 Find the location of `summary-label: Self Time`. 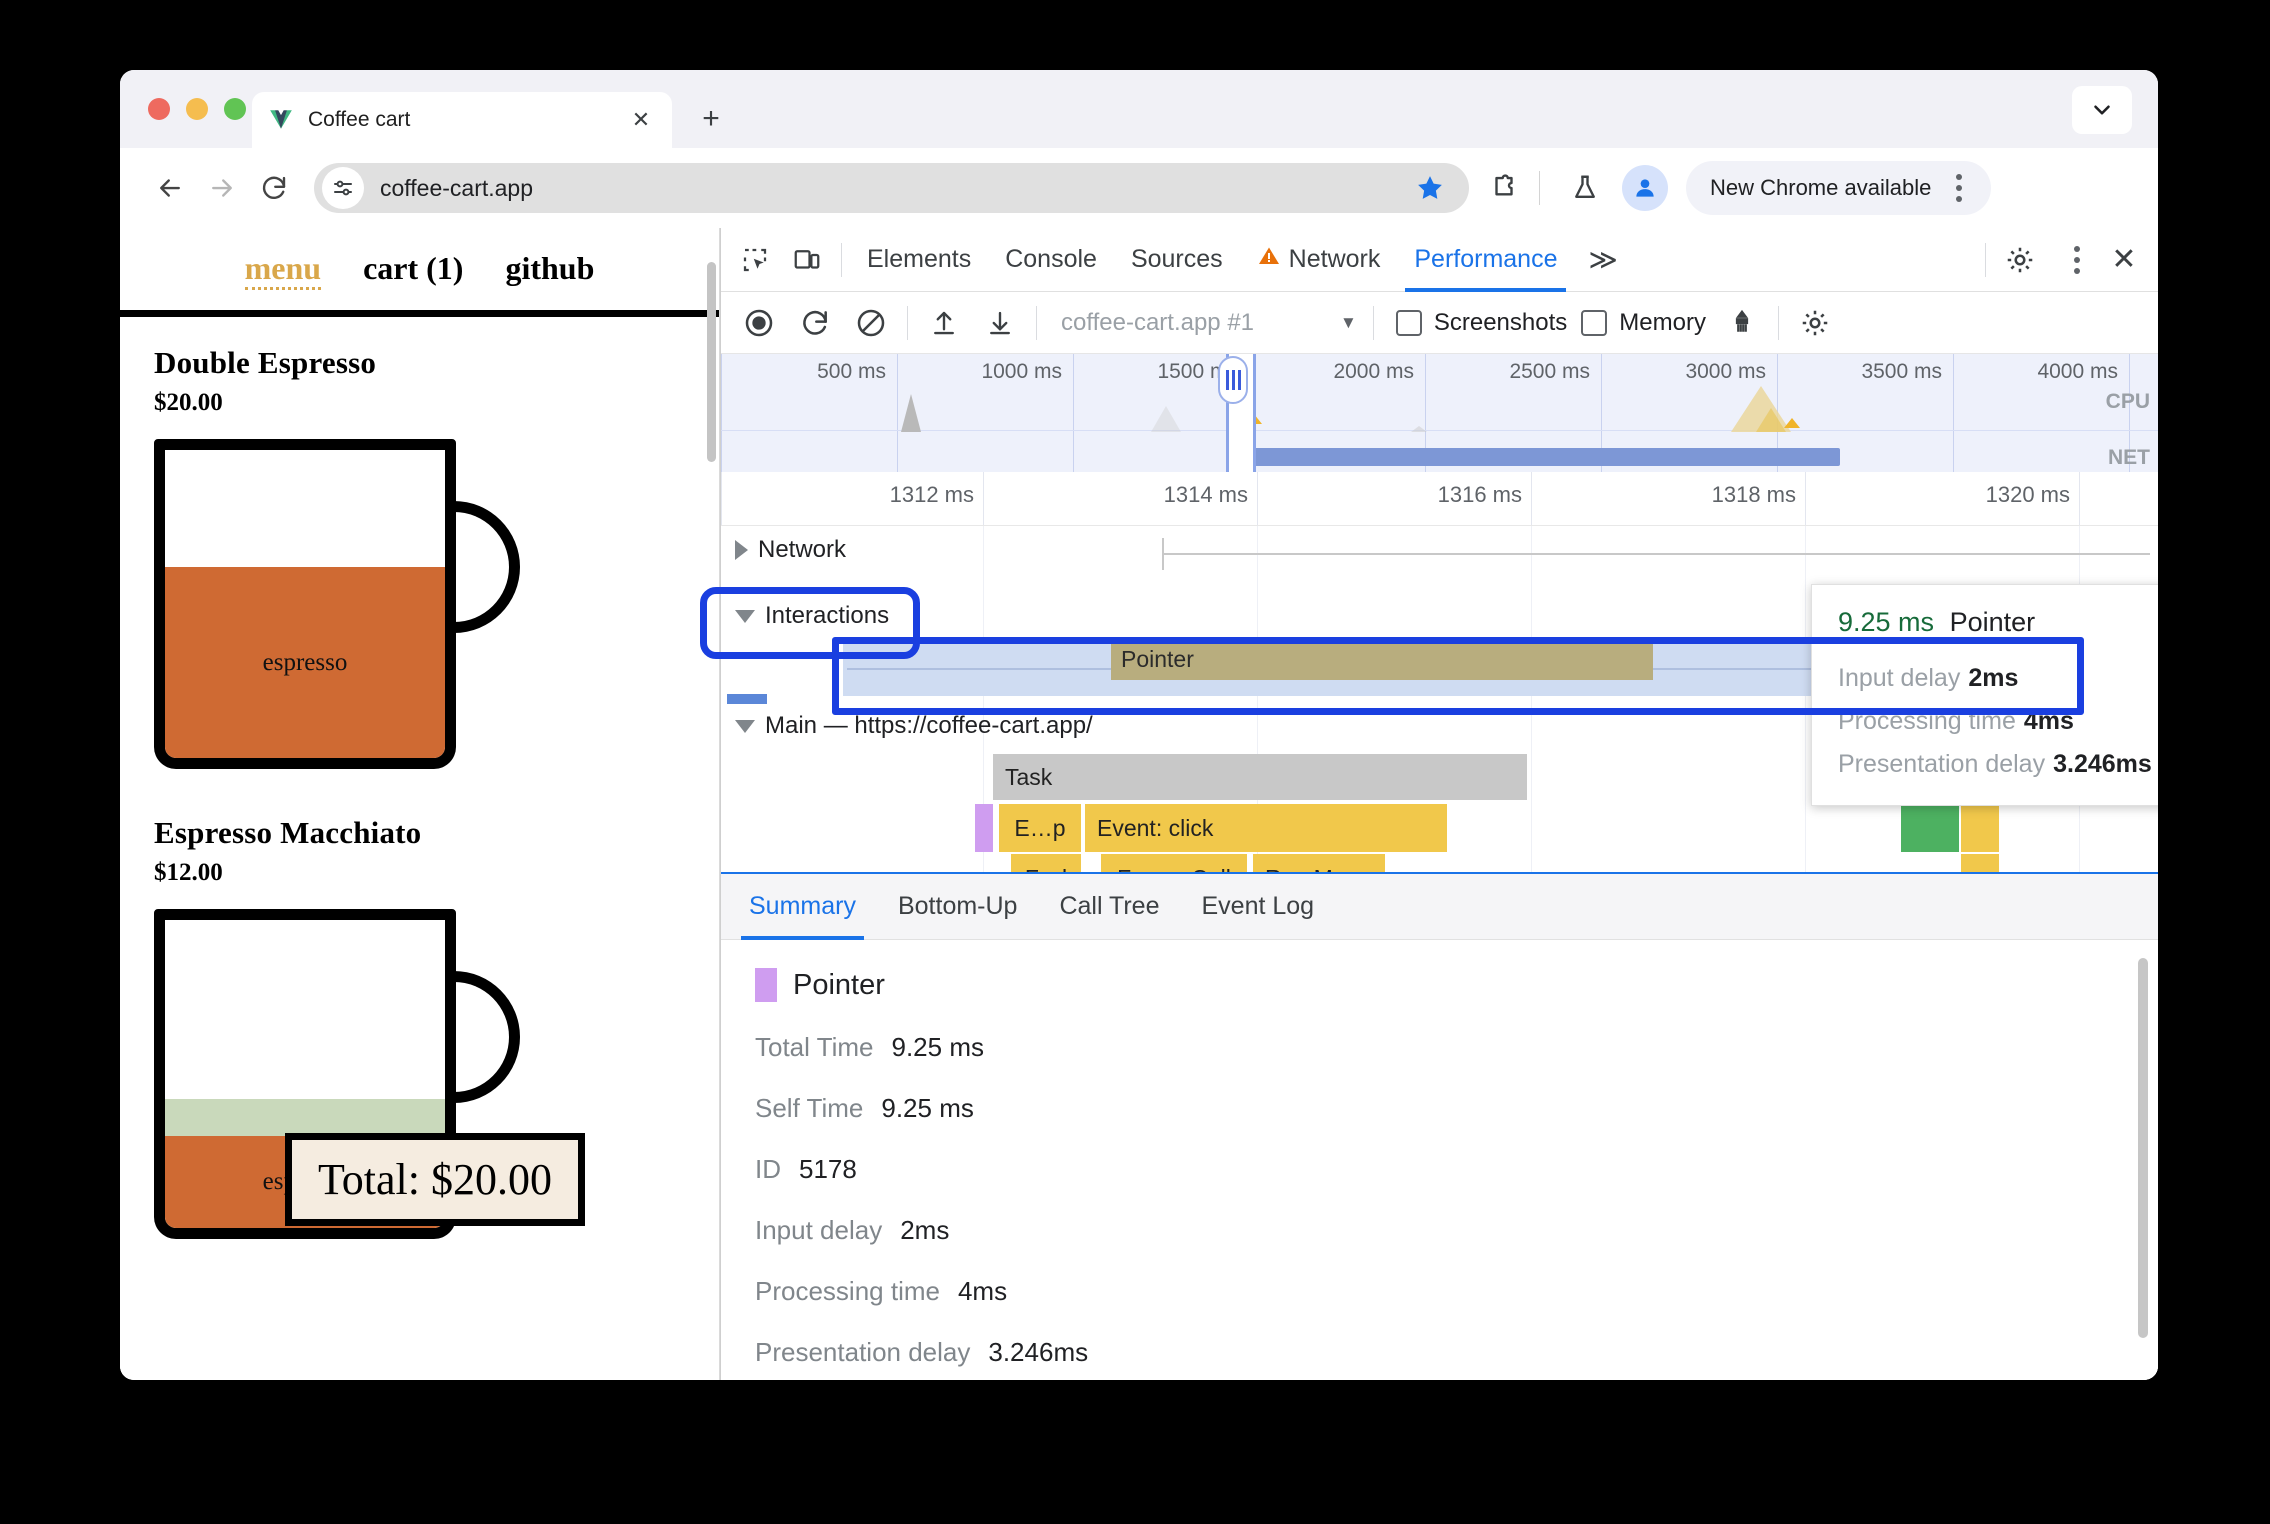

summary-label: Self Time is located at coordinates (809, 1108).